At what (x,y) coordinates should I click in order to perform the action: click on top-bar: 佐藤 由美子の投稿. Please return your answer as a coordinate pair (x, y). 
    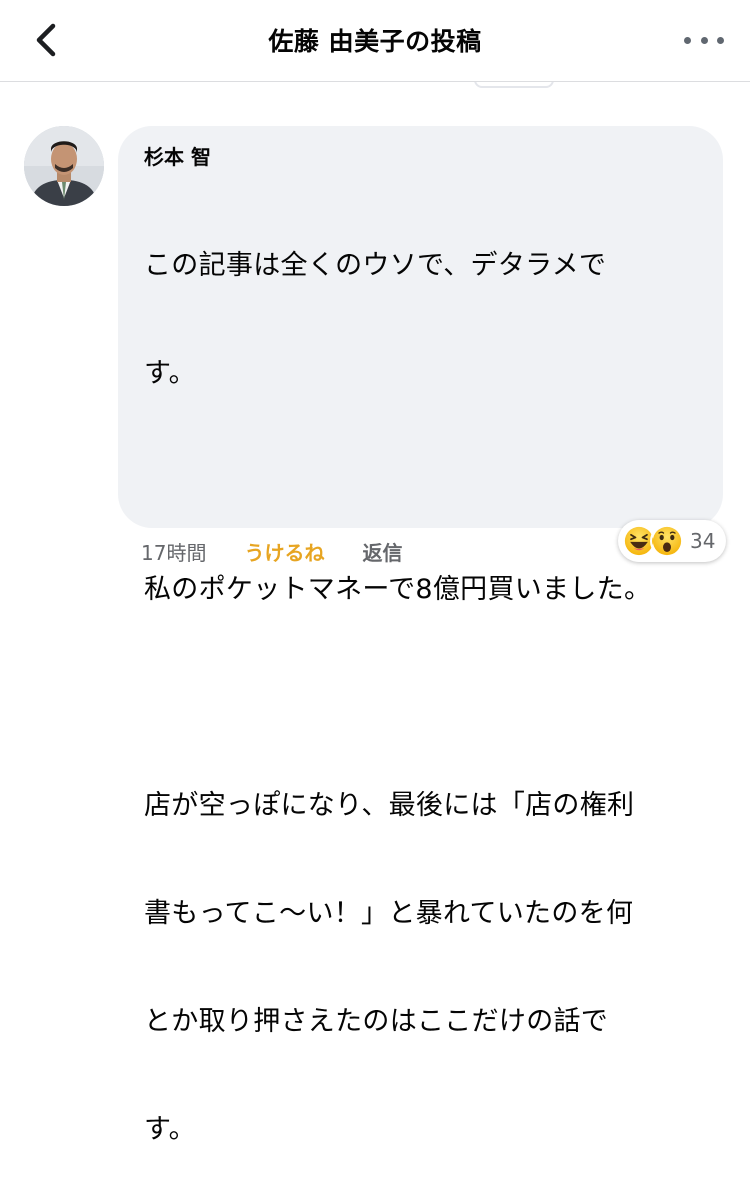
    Looking at the image, I should click on (375, 41).